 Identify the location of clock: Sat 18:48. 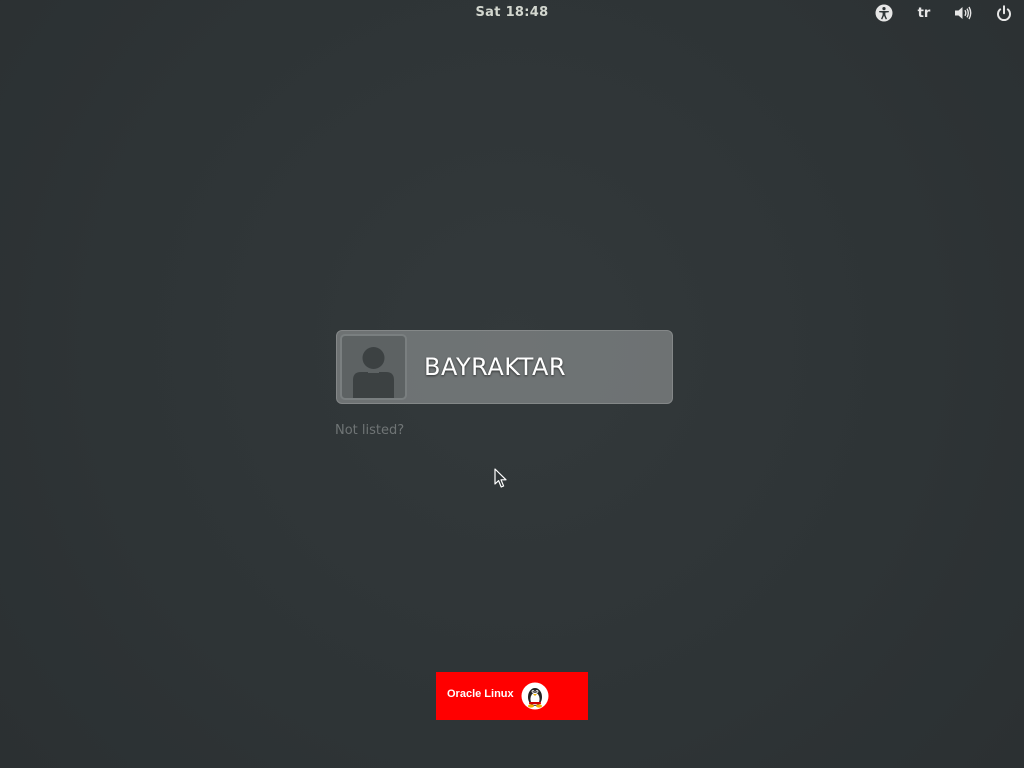
(512, 12).